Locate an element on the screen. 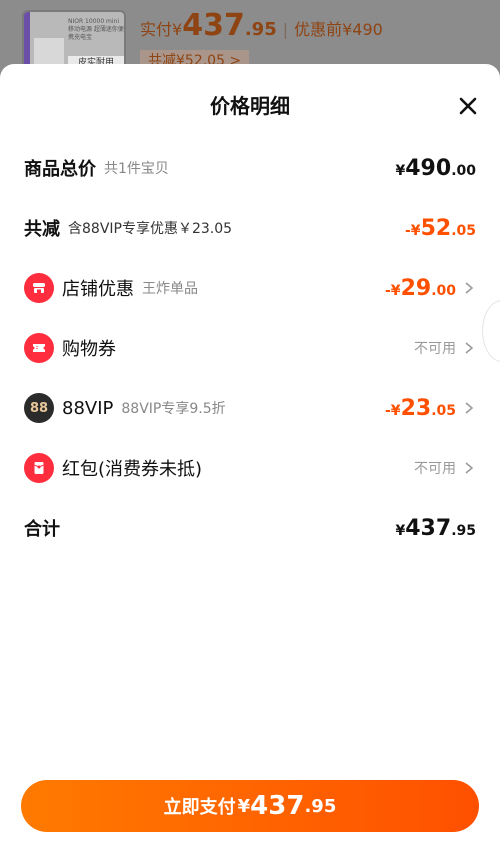 This screenshot has width=500, height=853. pay-button-yen: ¥ is located at coordinates (244, 806).